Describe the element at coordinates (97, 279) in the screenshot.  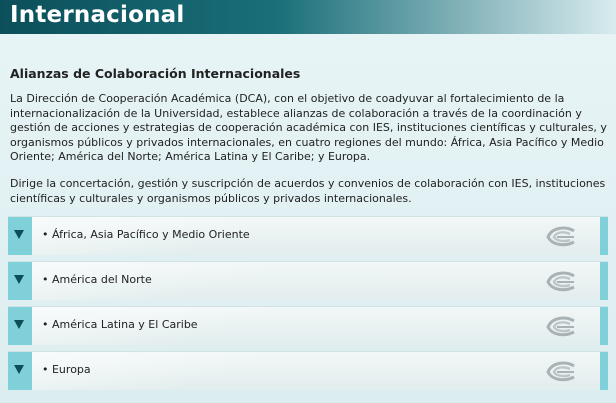
I see `accordion-label: • América del Norte` at that location.